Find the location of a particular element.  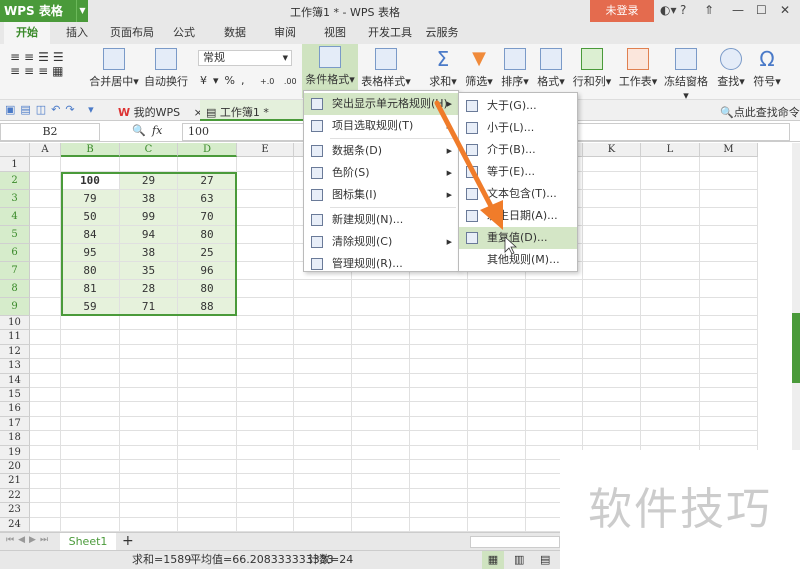

watermark: 软件技巧 is located at coordinates (680, 509).